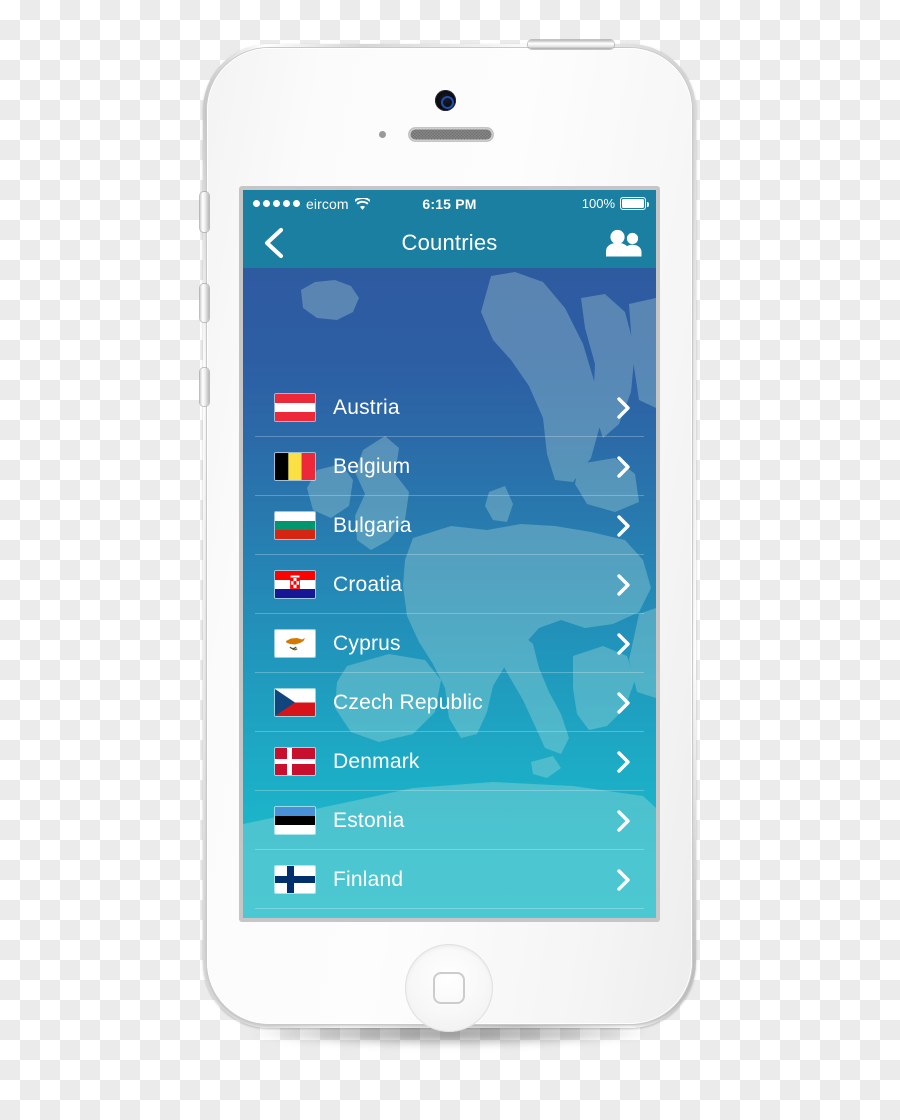 The width and height of the screenshot is (900, 1120). Describe the element at coordinates (571, 44) in the screenshot. I see `power-button` at that location.